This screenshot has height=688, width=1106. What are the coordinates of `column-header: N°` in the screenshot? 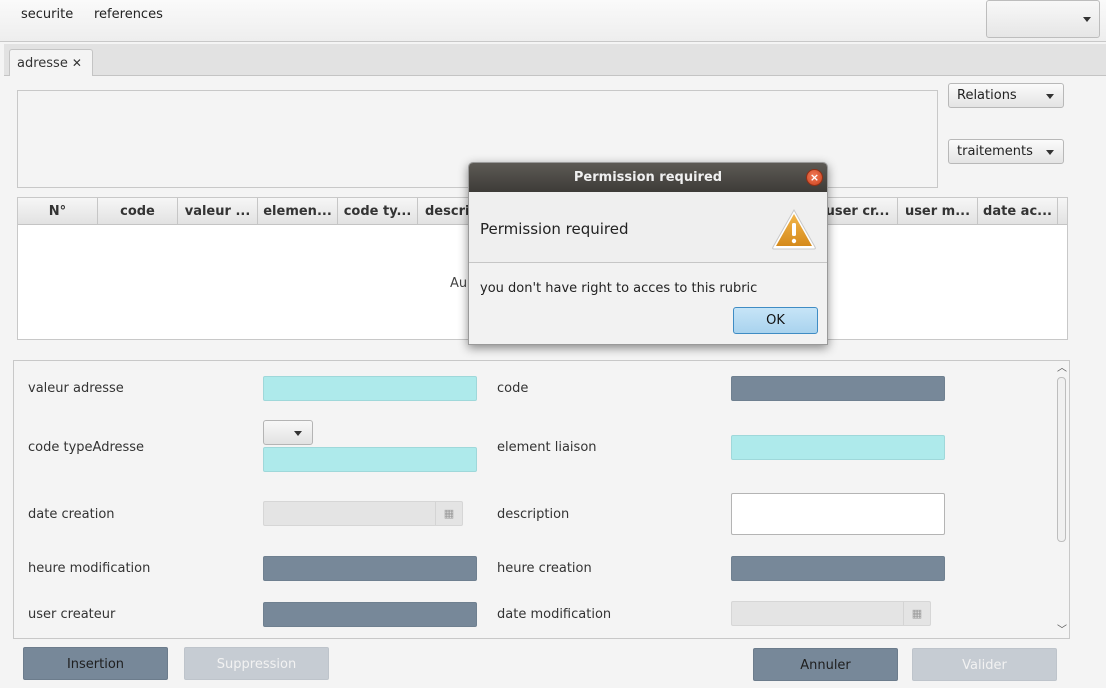 It's located at (58, 211).